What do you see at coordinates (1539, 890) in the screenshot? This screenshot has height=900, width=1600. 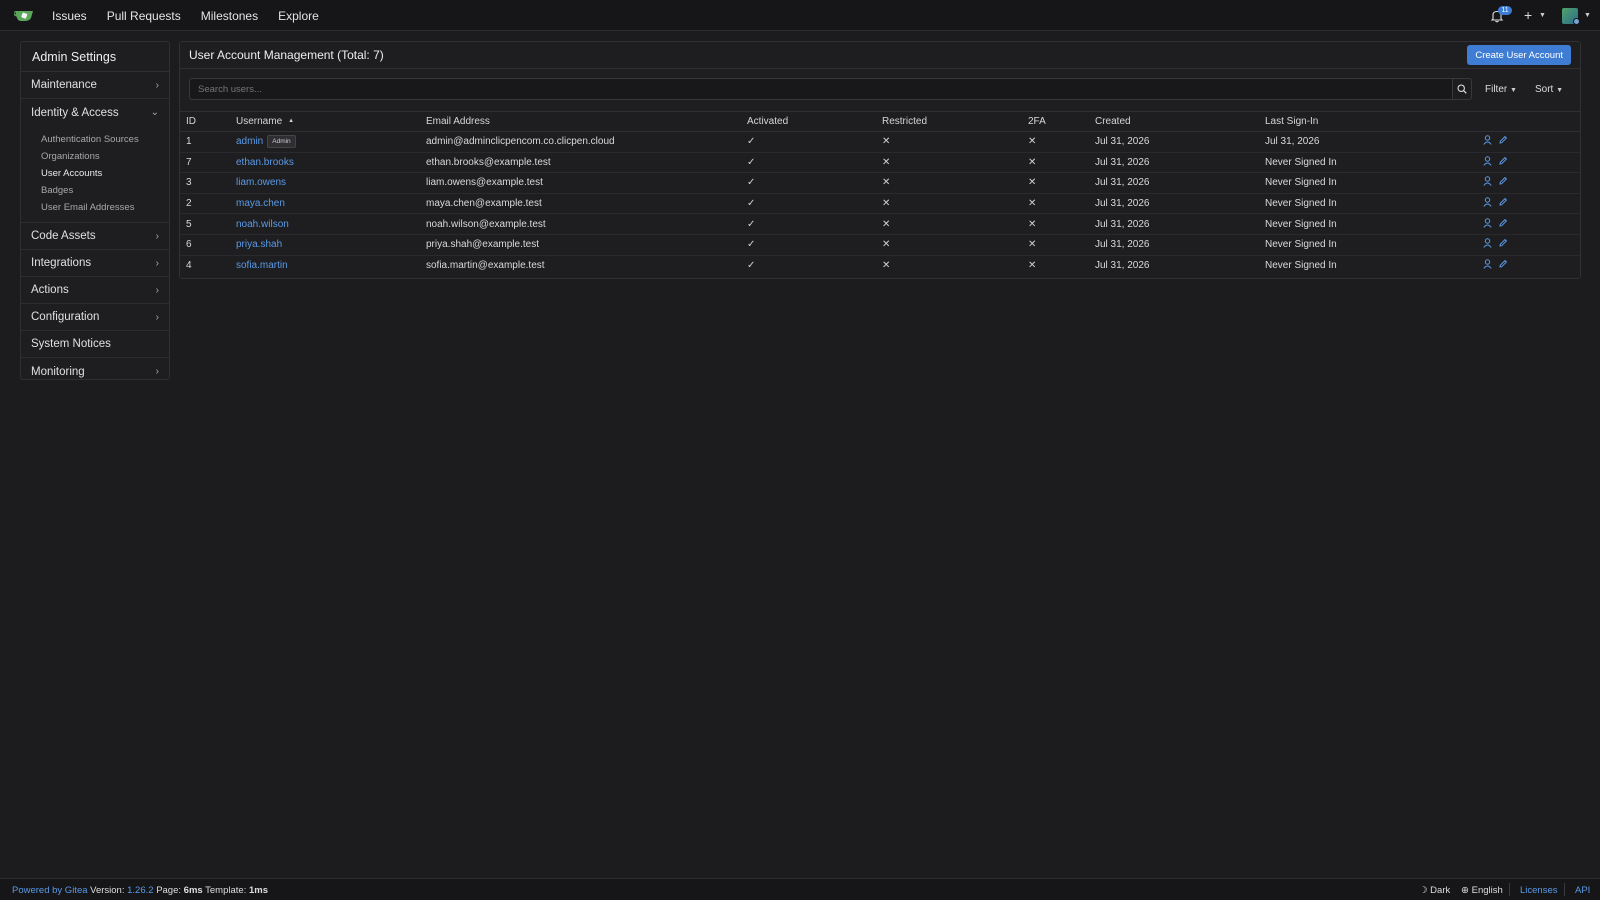 I see `licenses-link: Licenses` at bounding box center [1539, 890].